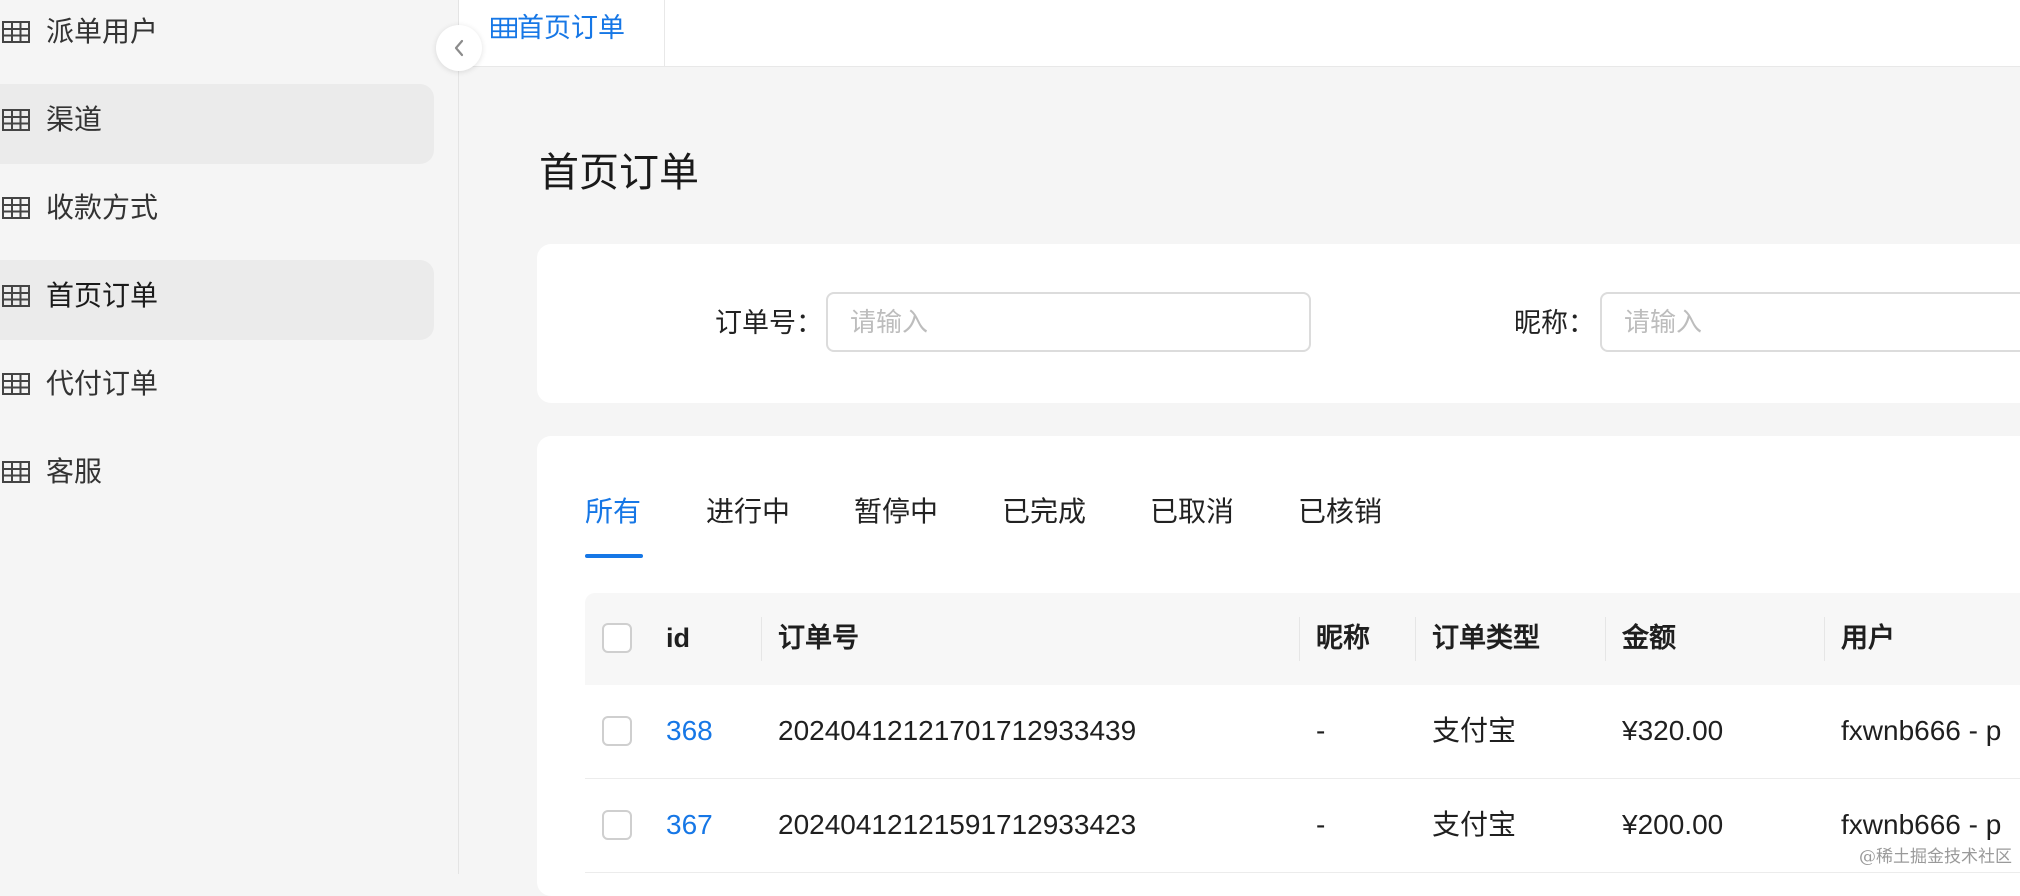 Image resolution: width=2020 pixels, height=896 pixels. I want to click on active-tab-indicator, so click(614, 556).